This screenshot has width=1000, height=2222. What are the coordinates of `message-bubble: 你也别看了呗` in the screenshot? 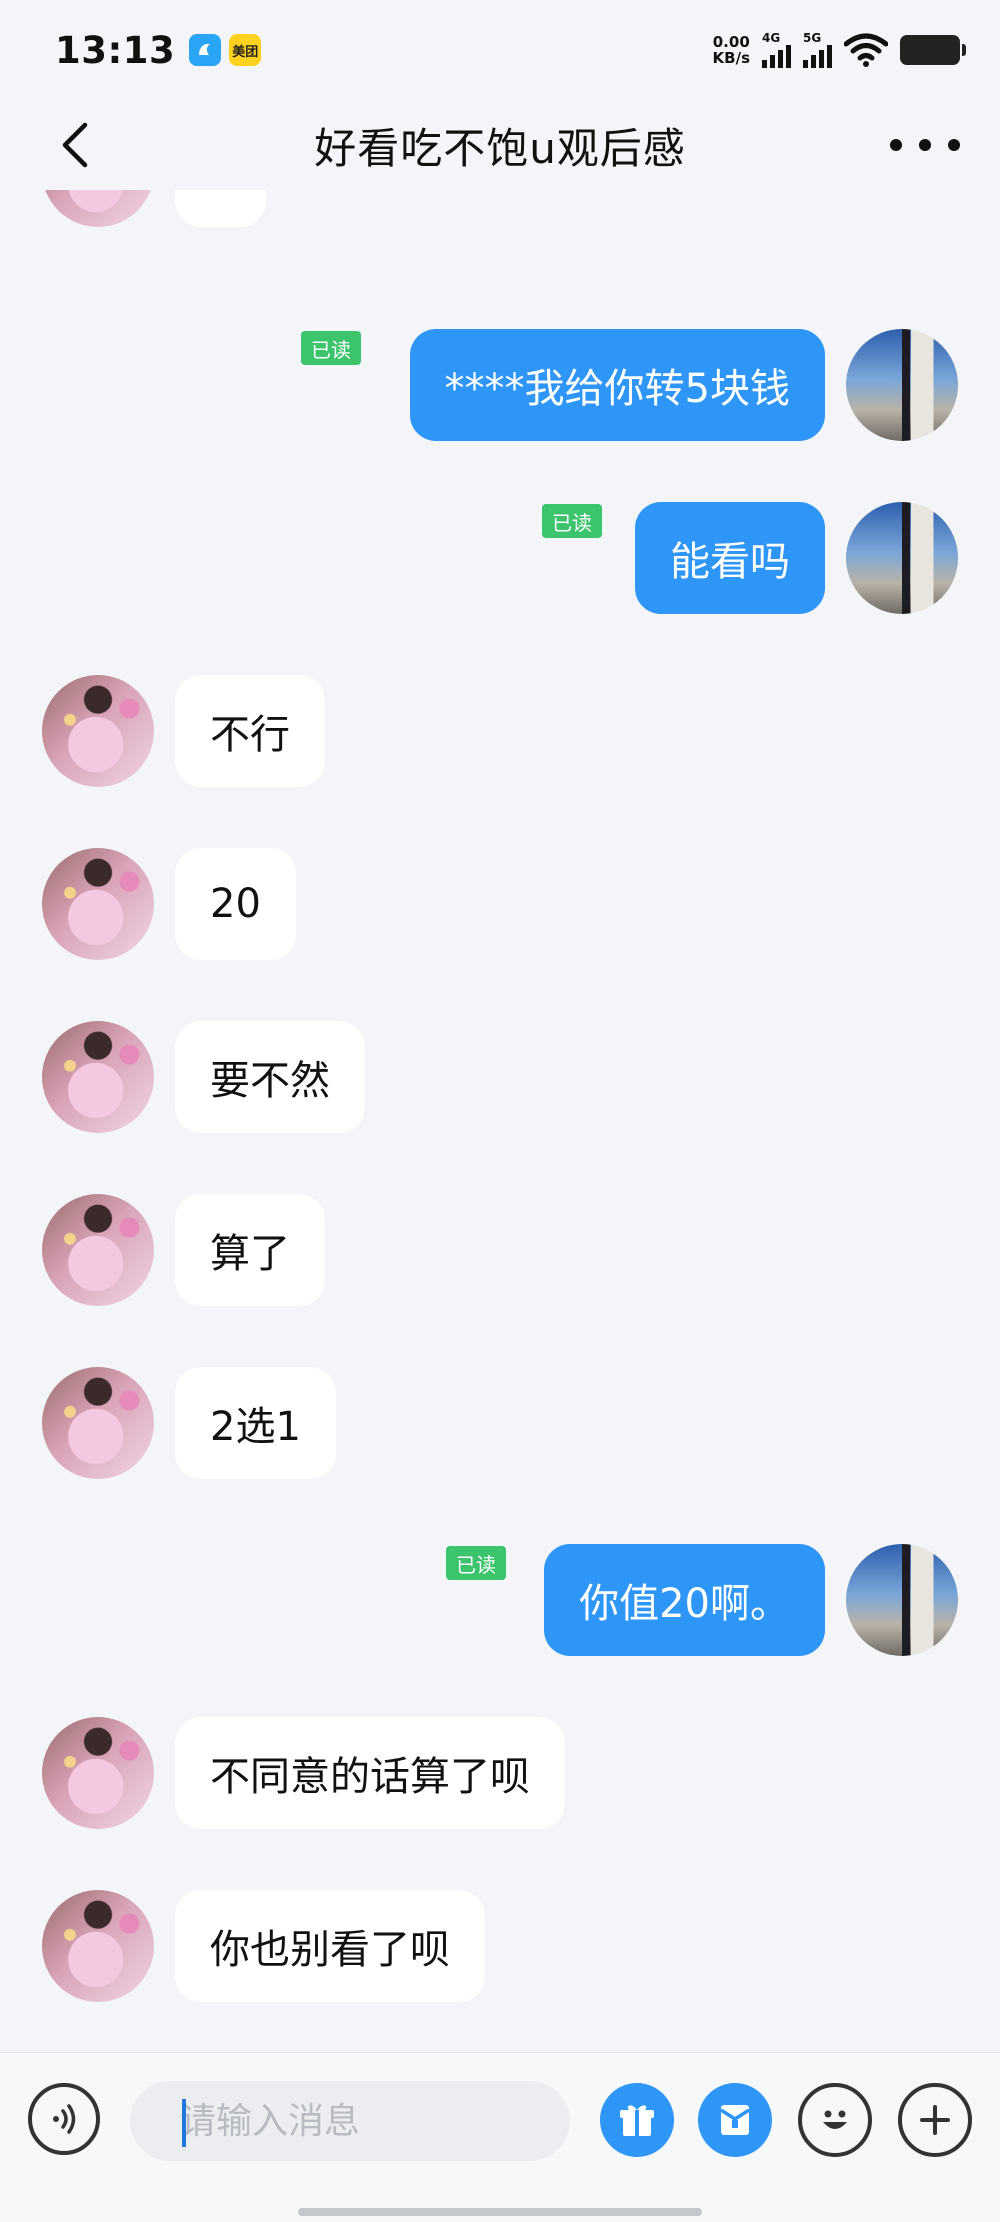 It's located at (330, 1946).